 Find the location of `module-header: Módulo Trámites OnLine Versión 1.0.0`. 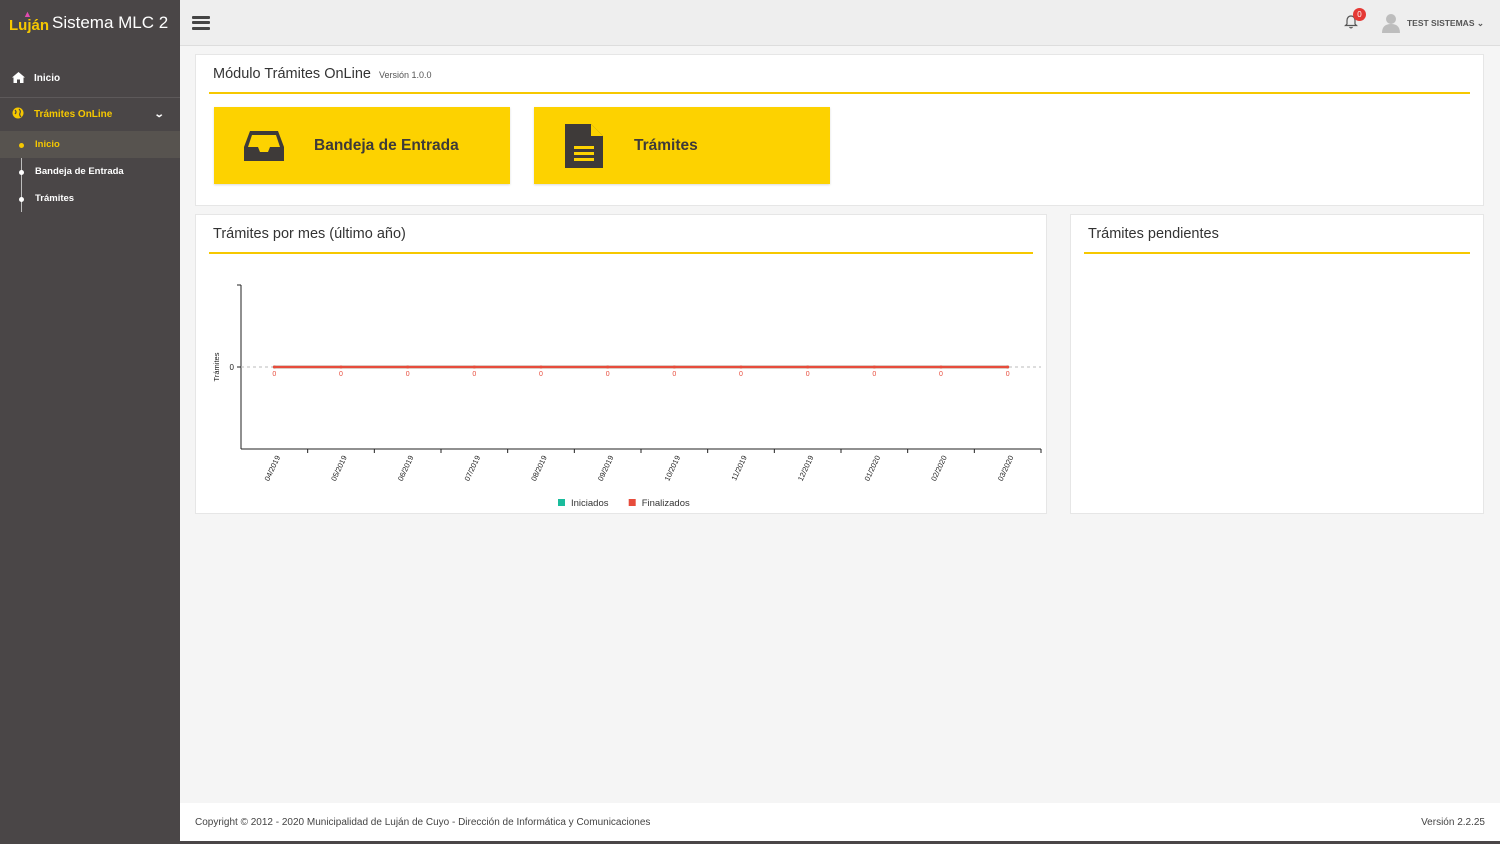

module-header: Módulo Trámites OnLine Versión 1.0.0 is located at coordinates (839, 74).